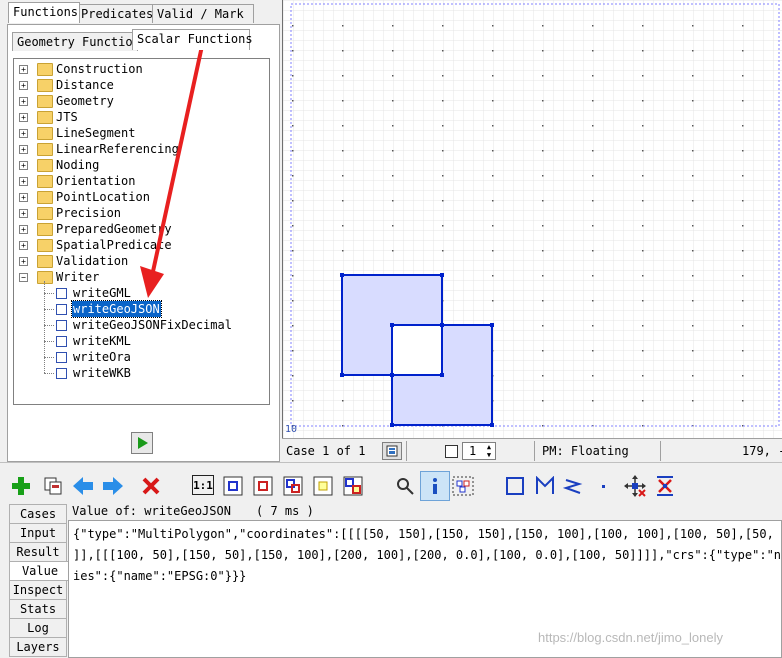 The width and height of the screenshot is (782, 658). Describe the element at coordinates (233, 486) in the screenshot. I see `zoom-input-a-button` at that location.